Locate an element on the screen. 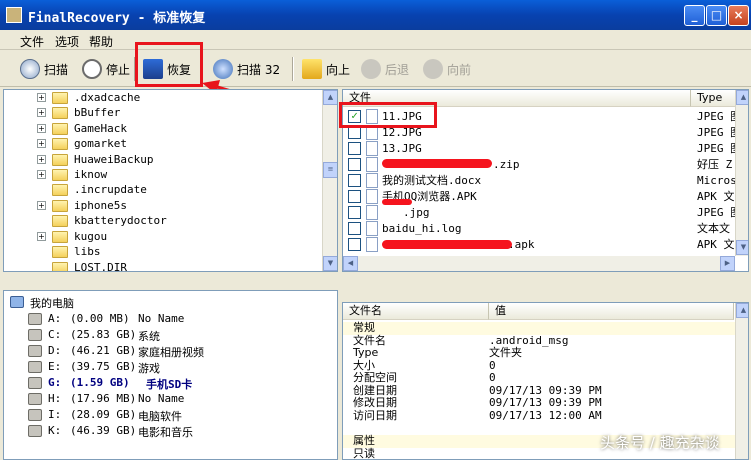  tree-item: + gomarket is located at coordinates (82, 143).